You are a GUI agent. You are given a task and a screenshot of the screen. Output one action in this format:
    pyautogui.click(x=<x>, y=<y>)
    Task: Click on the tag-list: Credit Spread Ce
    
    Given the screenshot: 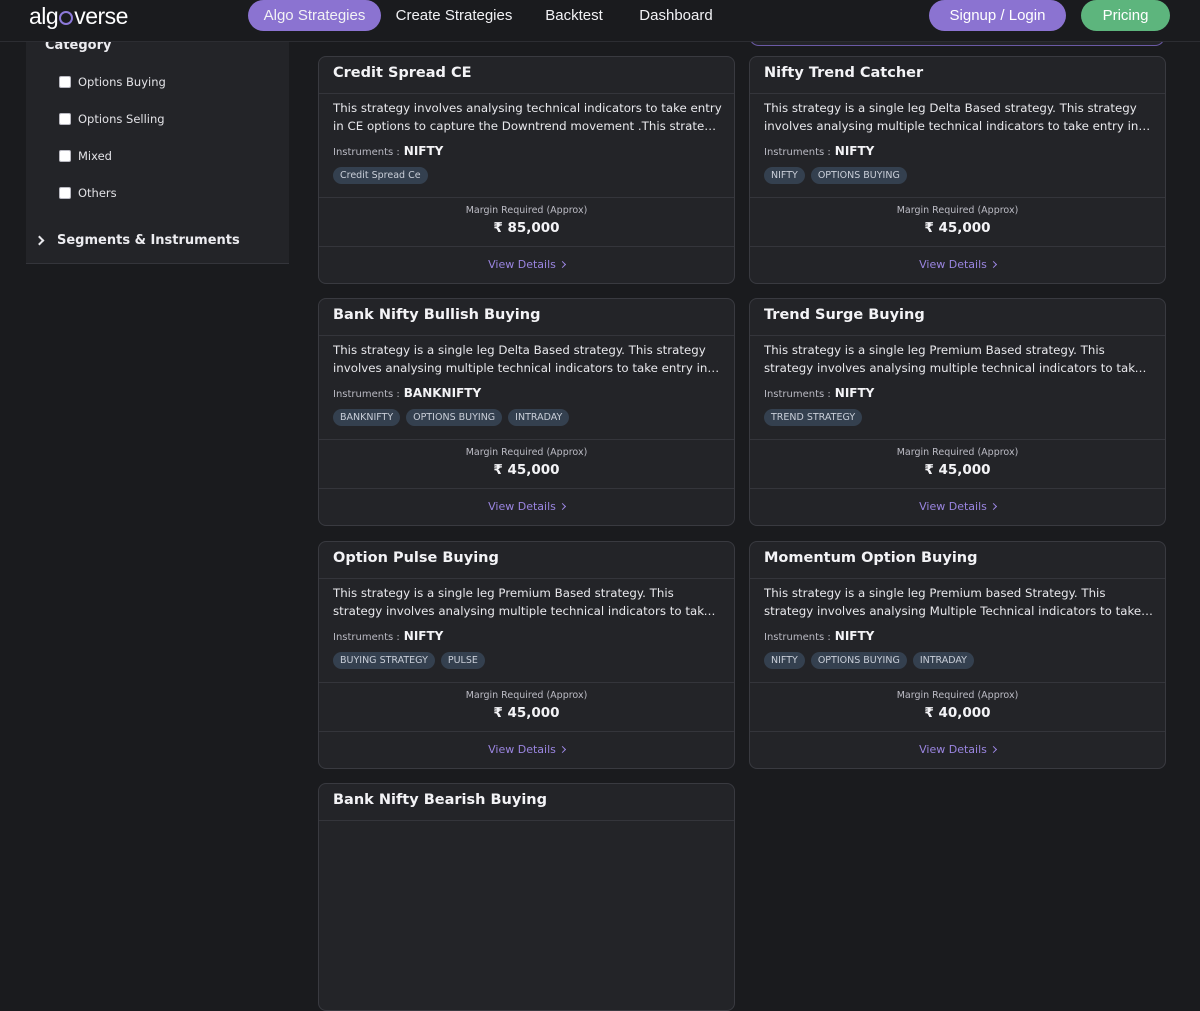 What is the action you would take?
    pyautogui.click(x=380, y=175)
    